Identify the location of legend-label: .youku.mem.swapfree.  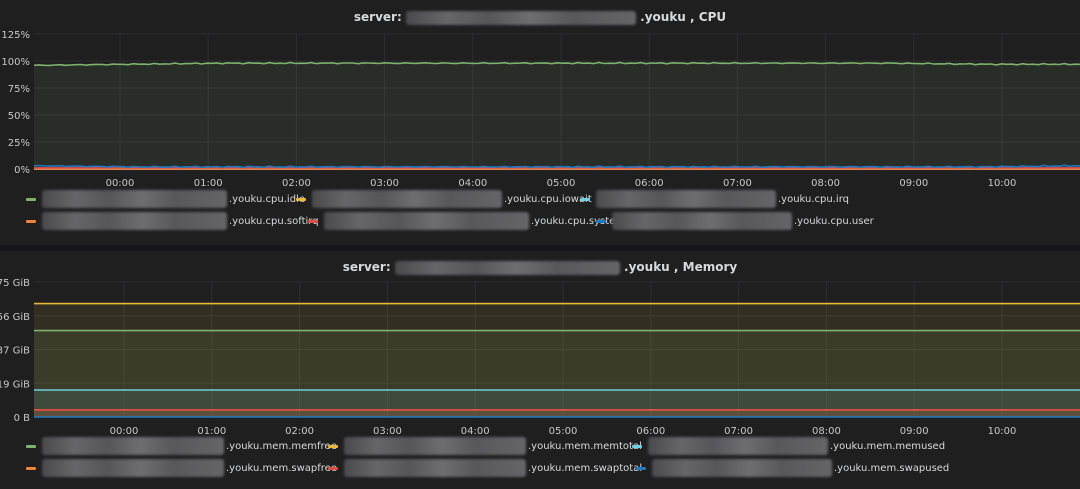
(281, 468).